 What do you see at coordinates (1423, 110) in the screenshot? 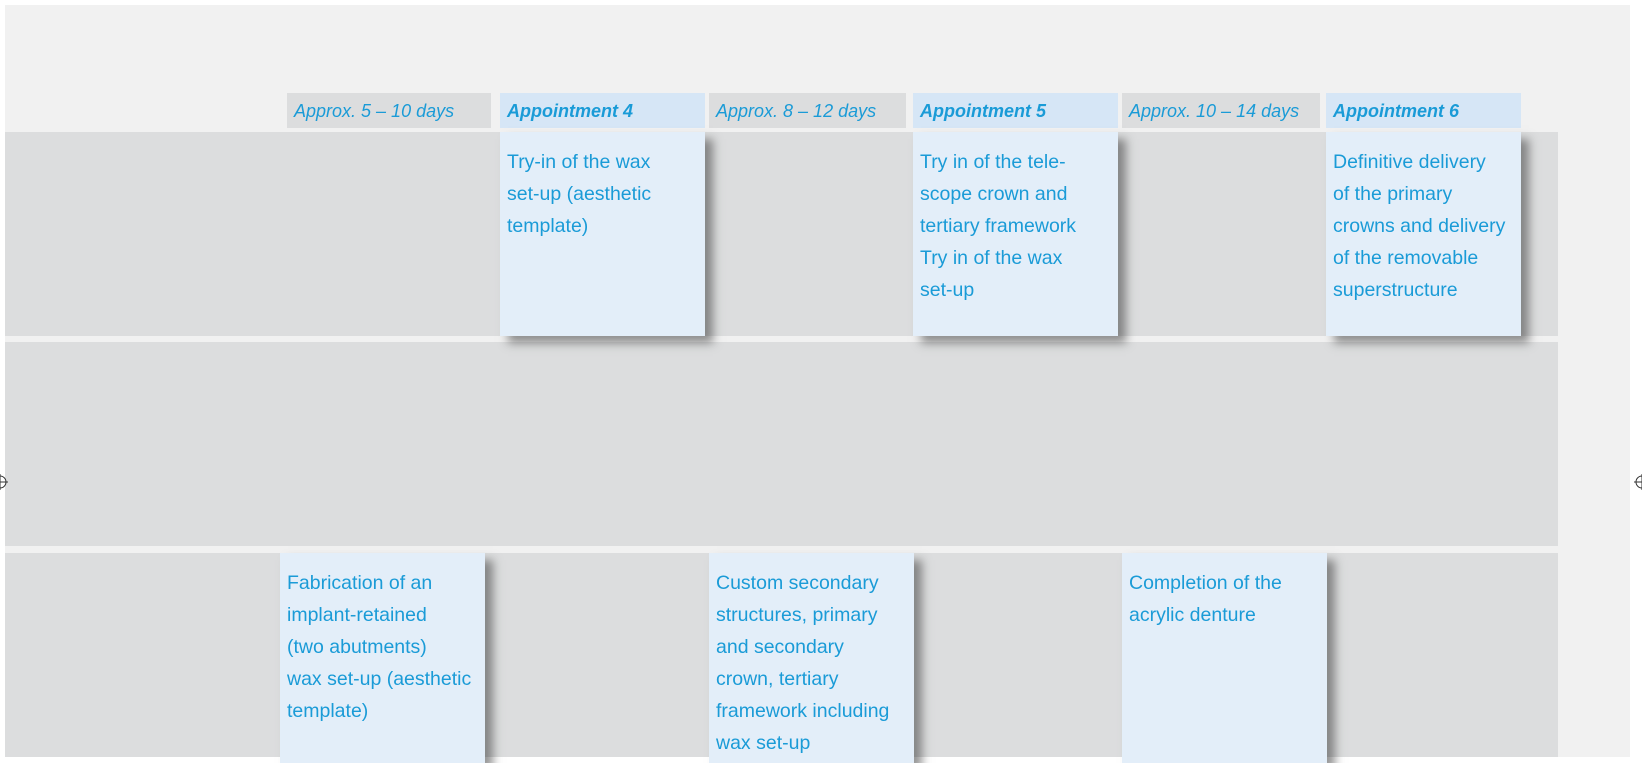
I see `timeline-header-appointment: Appointment 6` at bounding box center [1423, 110].